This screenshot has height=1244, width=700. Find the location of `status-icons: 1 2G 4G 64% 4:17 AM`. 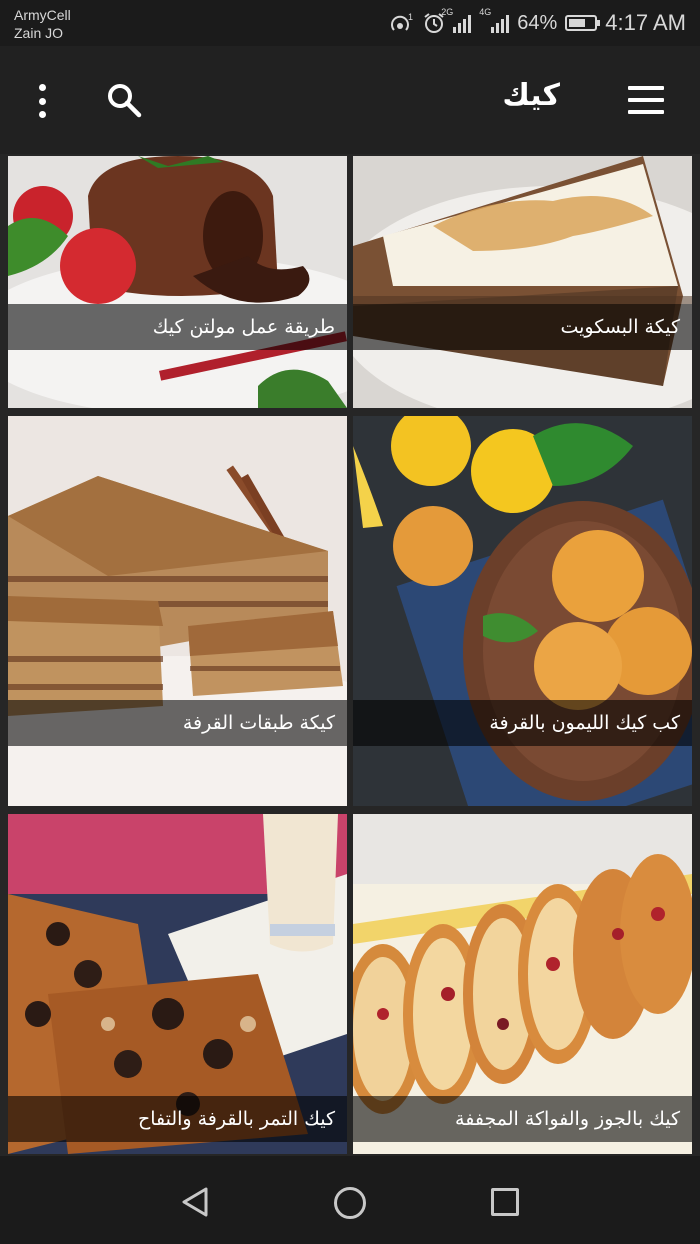

status-icons: 1 2G 4G 64% 4:17 AM is located at coordinates (537, 22).